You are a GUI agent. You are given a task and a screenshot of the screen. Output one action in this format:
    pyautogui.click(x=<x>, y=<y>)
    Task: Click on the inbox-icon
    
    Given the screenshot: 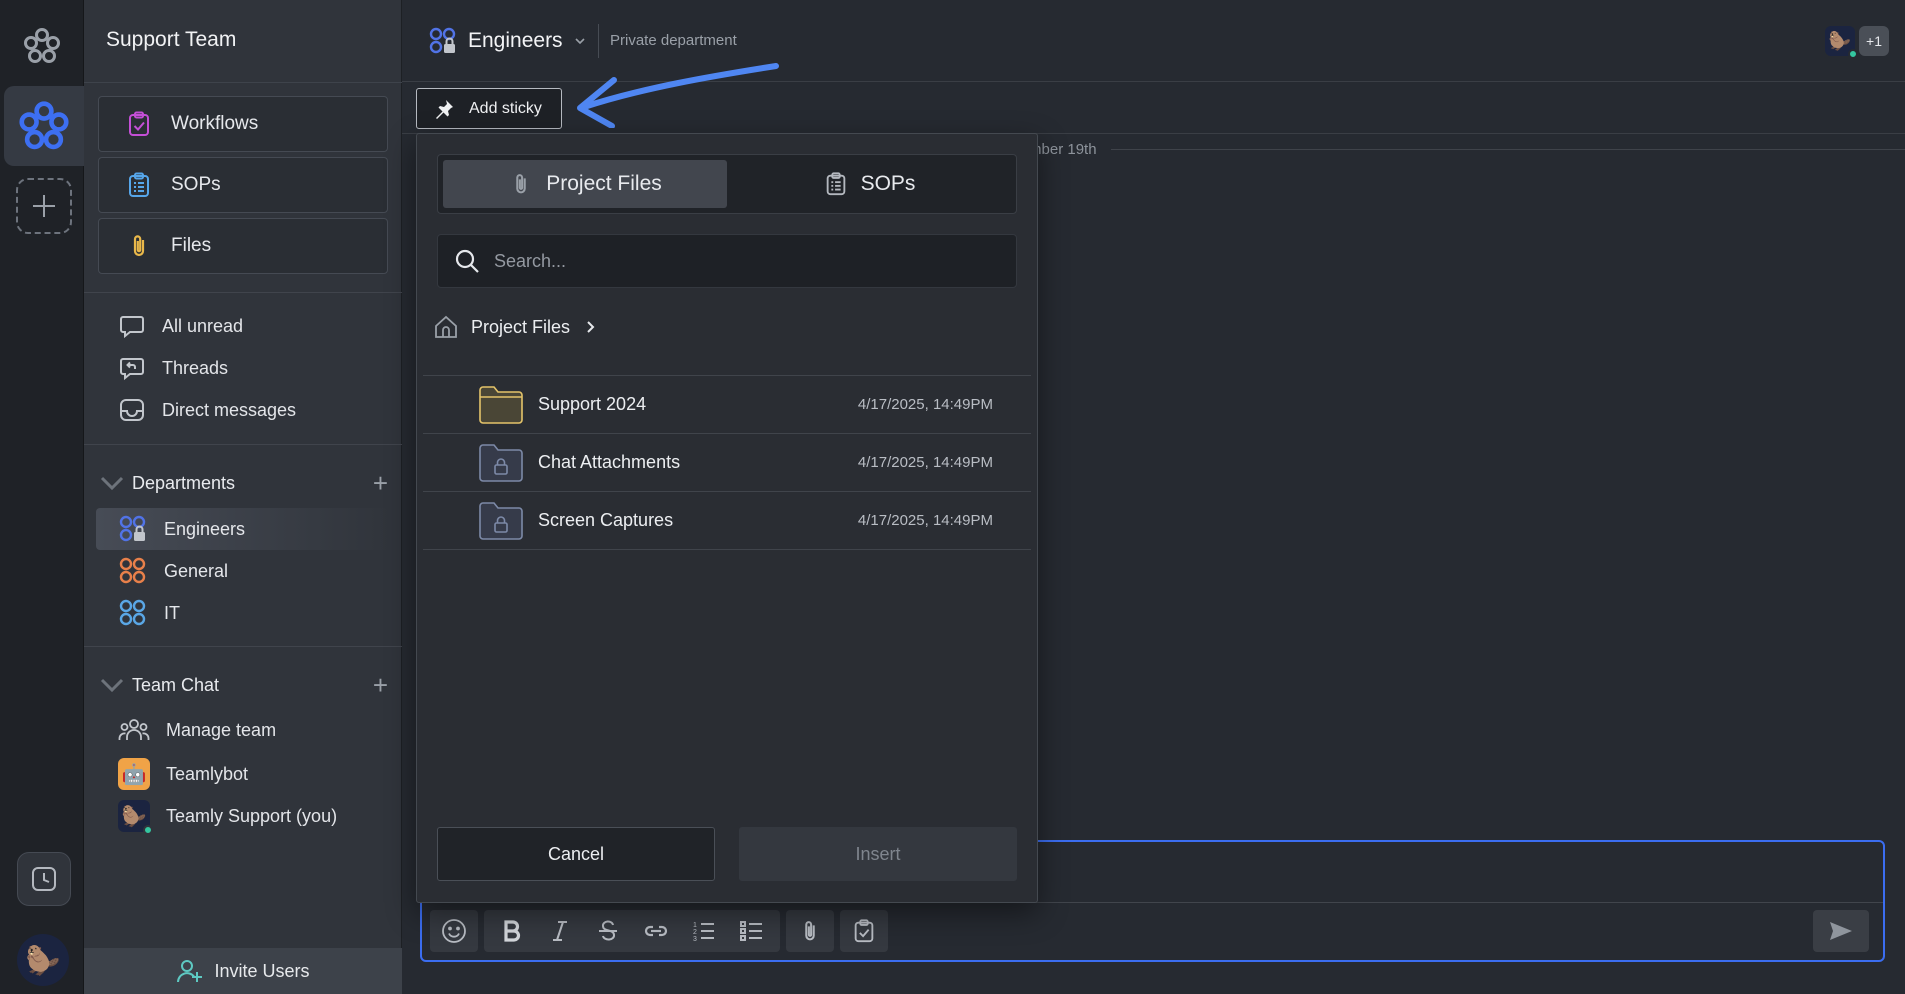 What is the action you would take?
    pyautogui.click(x=132, y=410)
    